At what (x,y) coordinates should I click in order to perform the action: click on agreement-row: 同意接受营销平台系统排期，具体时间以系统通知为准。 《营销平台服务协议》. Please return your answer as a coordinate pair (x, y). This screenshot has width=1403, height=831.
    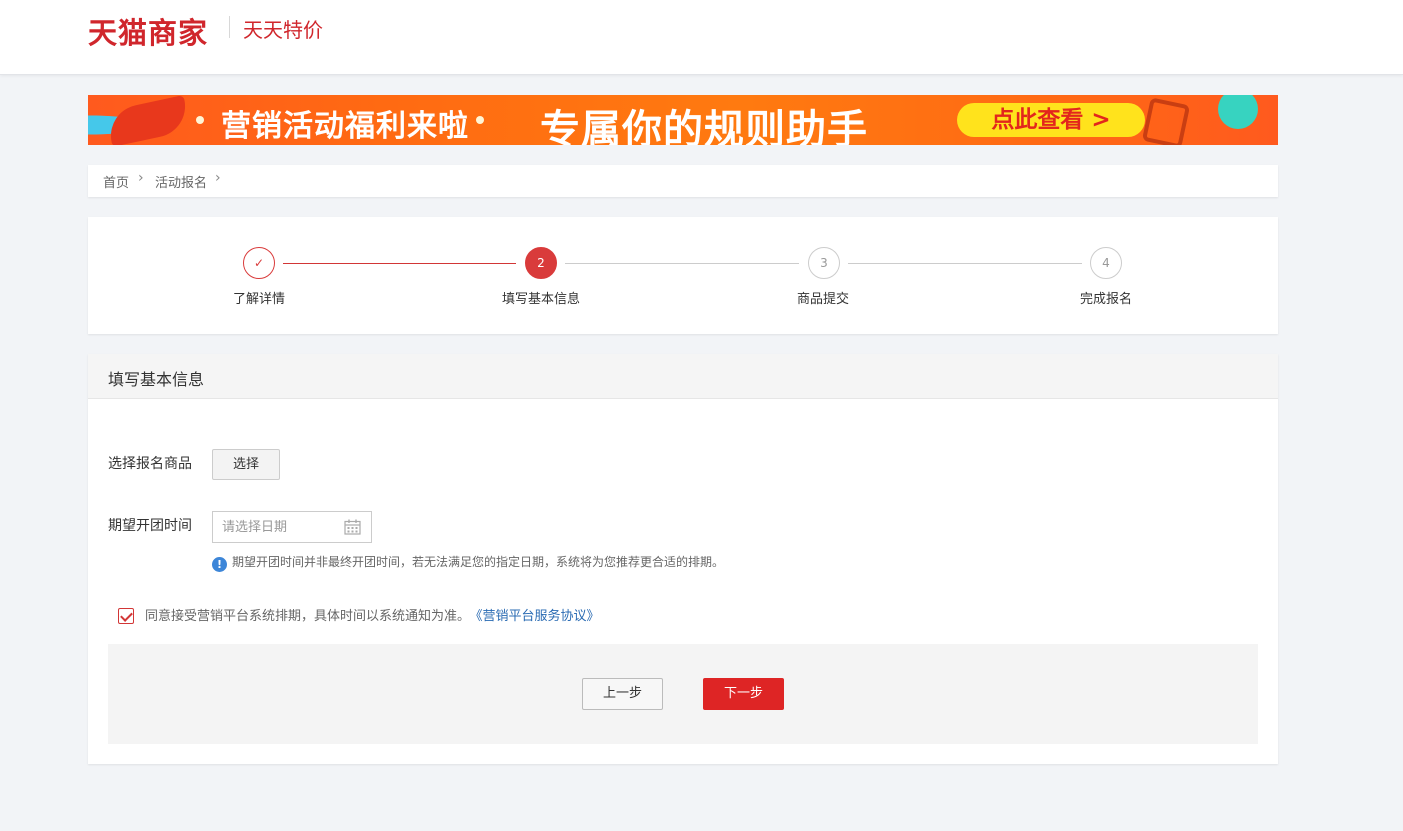
    Looking at the image, I should click on (359, 614).